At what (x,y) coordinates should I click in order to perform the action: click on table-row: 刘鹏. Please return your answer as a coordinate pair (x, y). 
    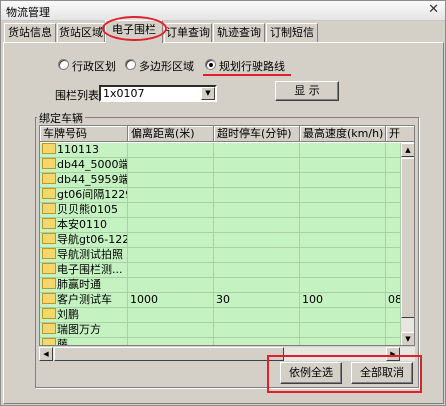
    Looking at the image, I should click on (220, 315).